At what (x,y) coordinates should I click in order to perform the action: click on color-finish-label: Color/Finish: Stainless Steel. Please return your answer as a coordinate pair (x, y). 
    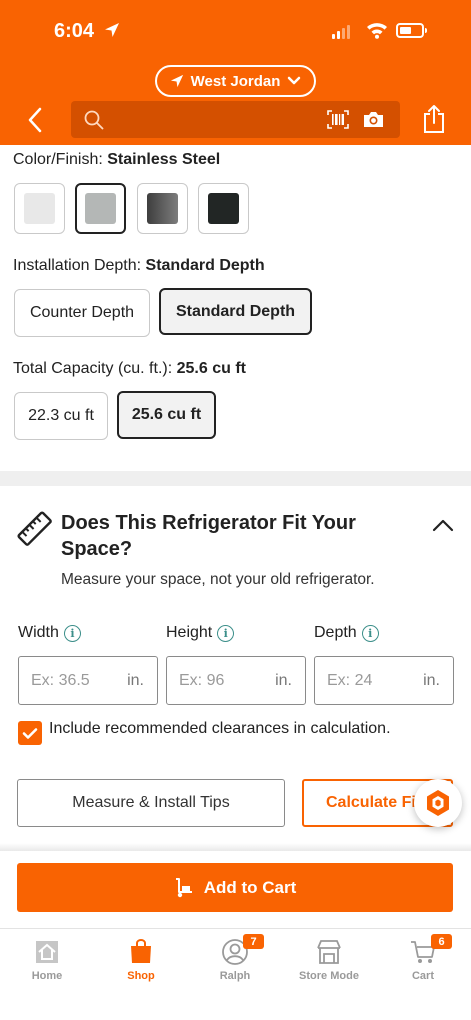
    Looking at the image, I should click on (116, 160).